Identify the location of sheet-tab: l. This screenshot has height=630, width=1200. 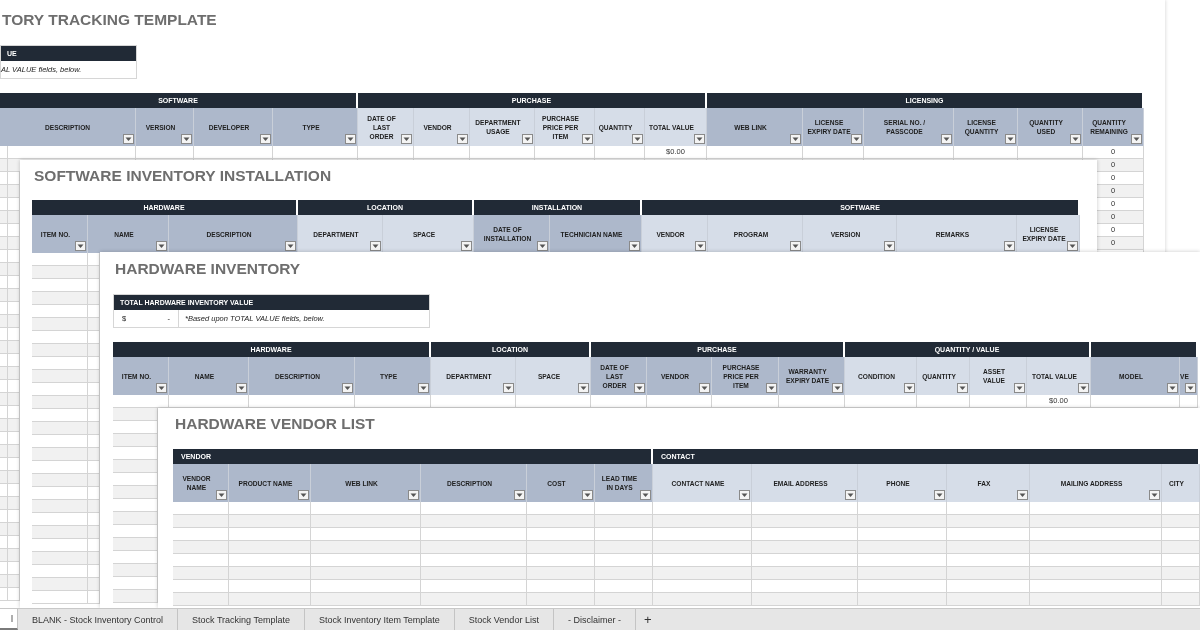
(9, 619).